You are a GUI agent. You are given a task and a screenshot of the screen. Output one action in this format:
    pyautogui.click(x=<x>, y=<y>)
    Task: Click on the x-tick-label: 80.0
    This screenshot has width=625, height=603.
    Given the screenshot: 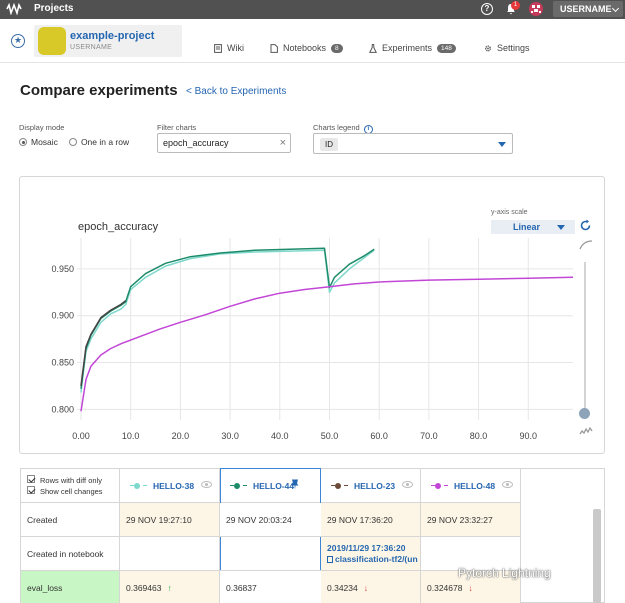 What is the action you would take?
    pyautogui.click(x=479, y=436)
    